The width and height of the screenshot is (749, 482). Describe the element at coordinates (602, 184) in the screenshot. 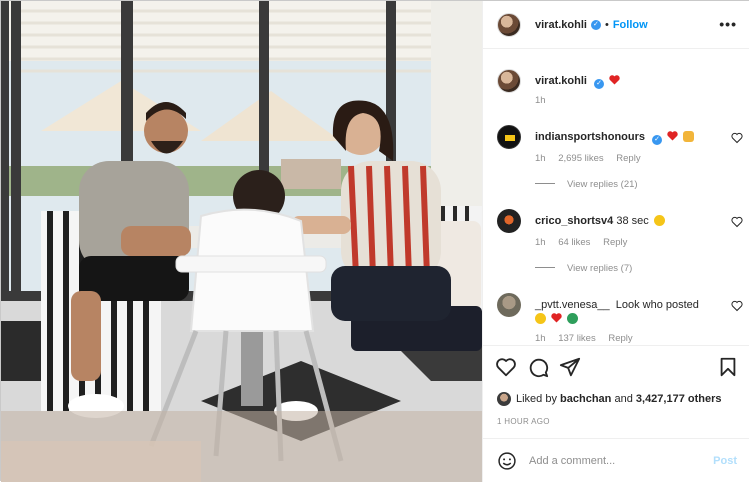

I see `view-replies-label: View replies (21)` at that location.